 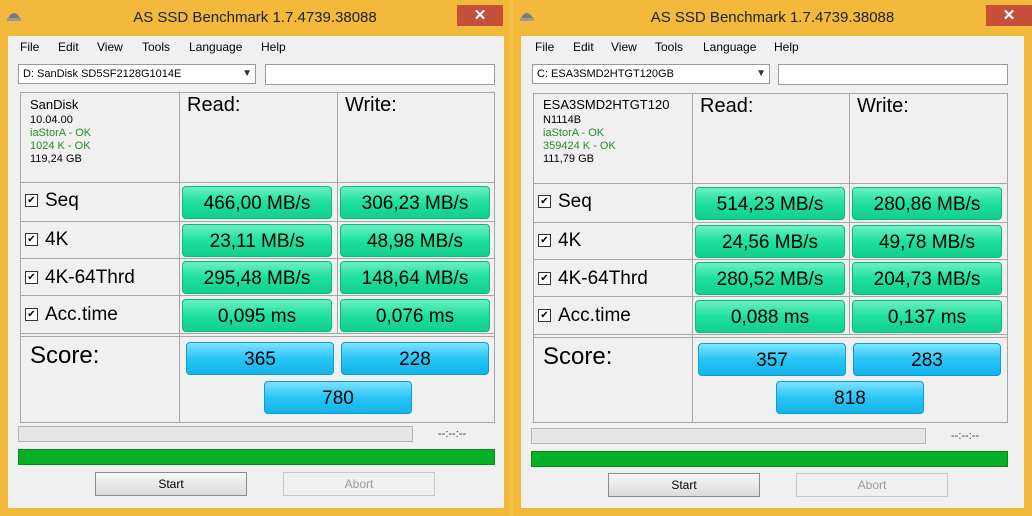 I want to click on result-4k-read: 24,56 MB/s, so click(x=770, y=241).